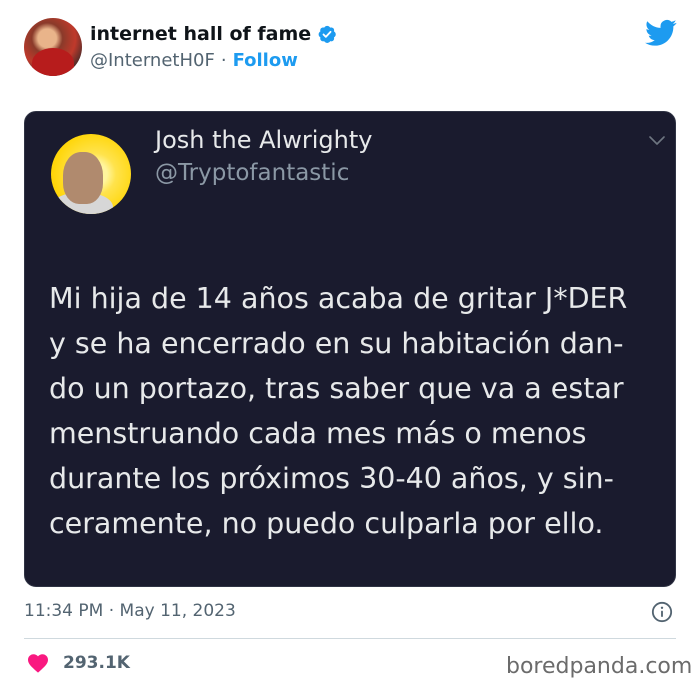 This screenshot has width=700, height=691. Describe the element at coordinates (662, 612) in the screenshot. I see `info-icon` at that location.